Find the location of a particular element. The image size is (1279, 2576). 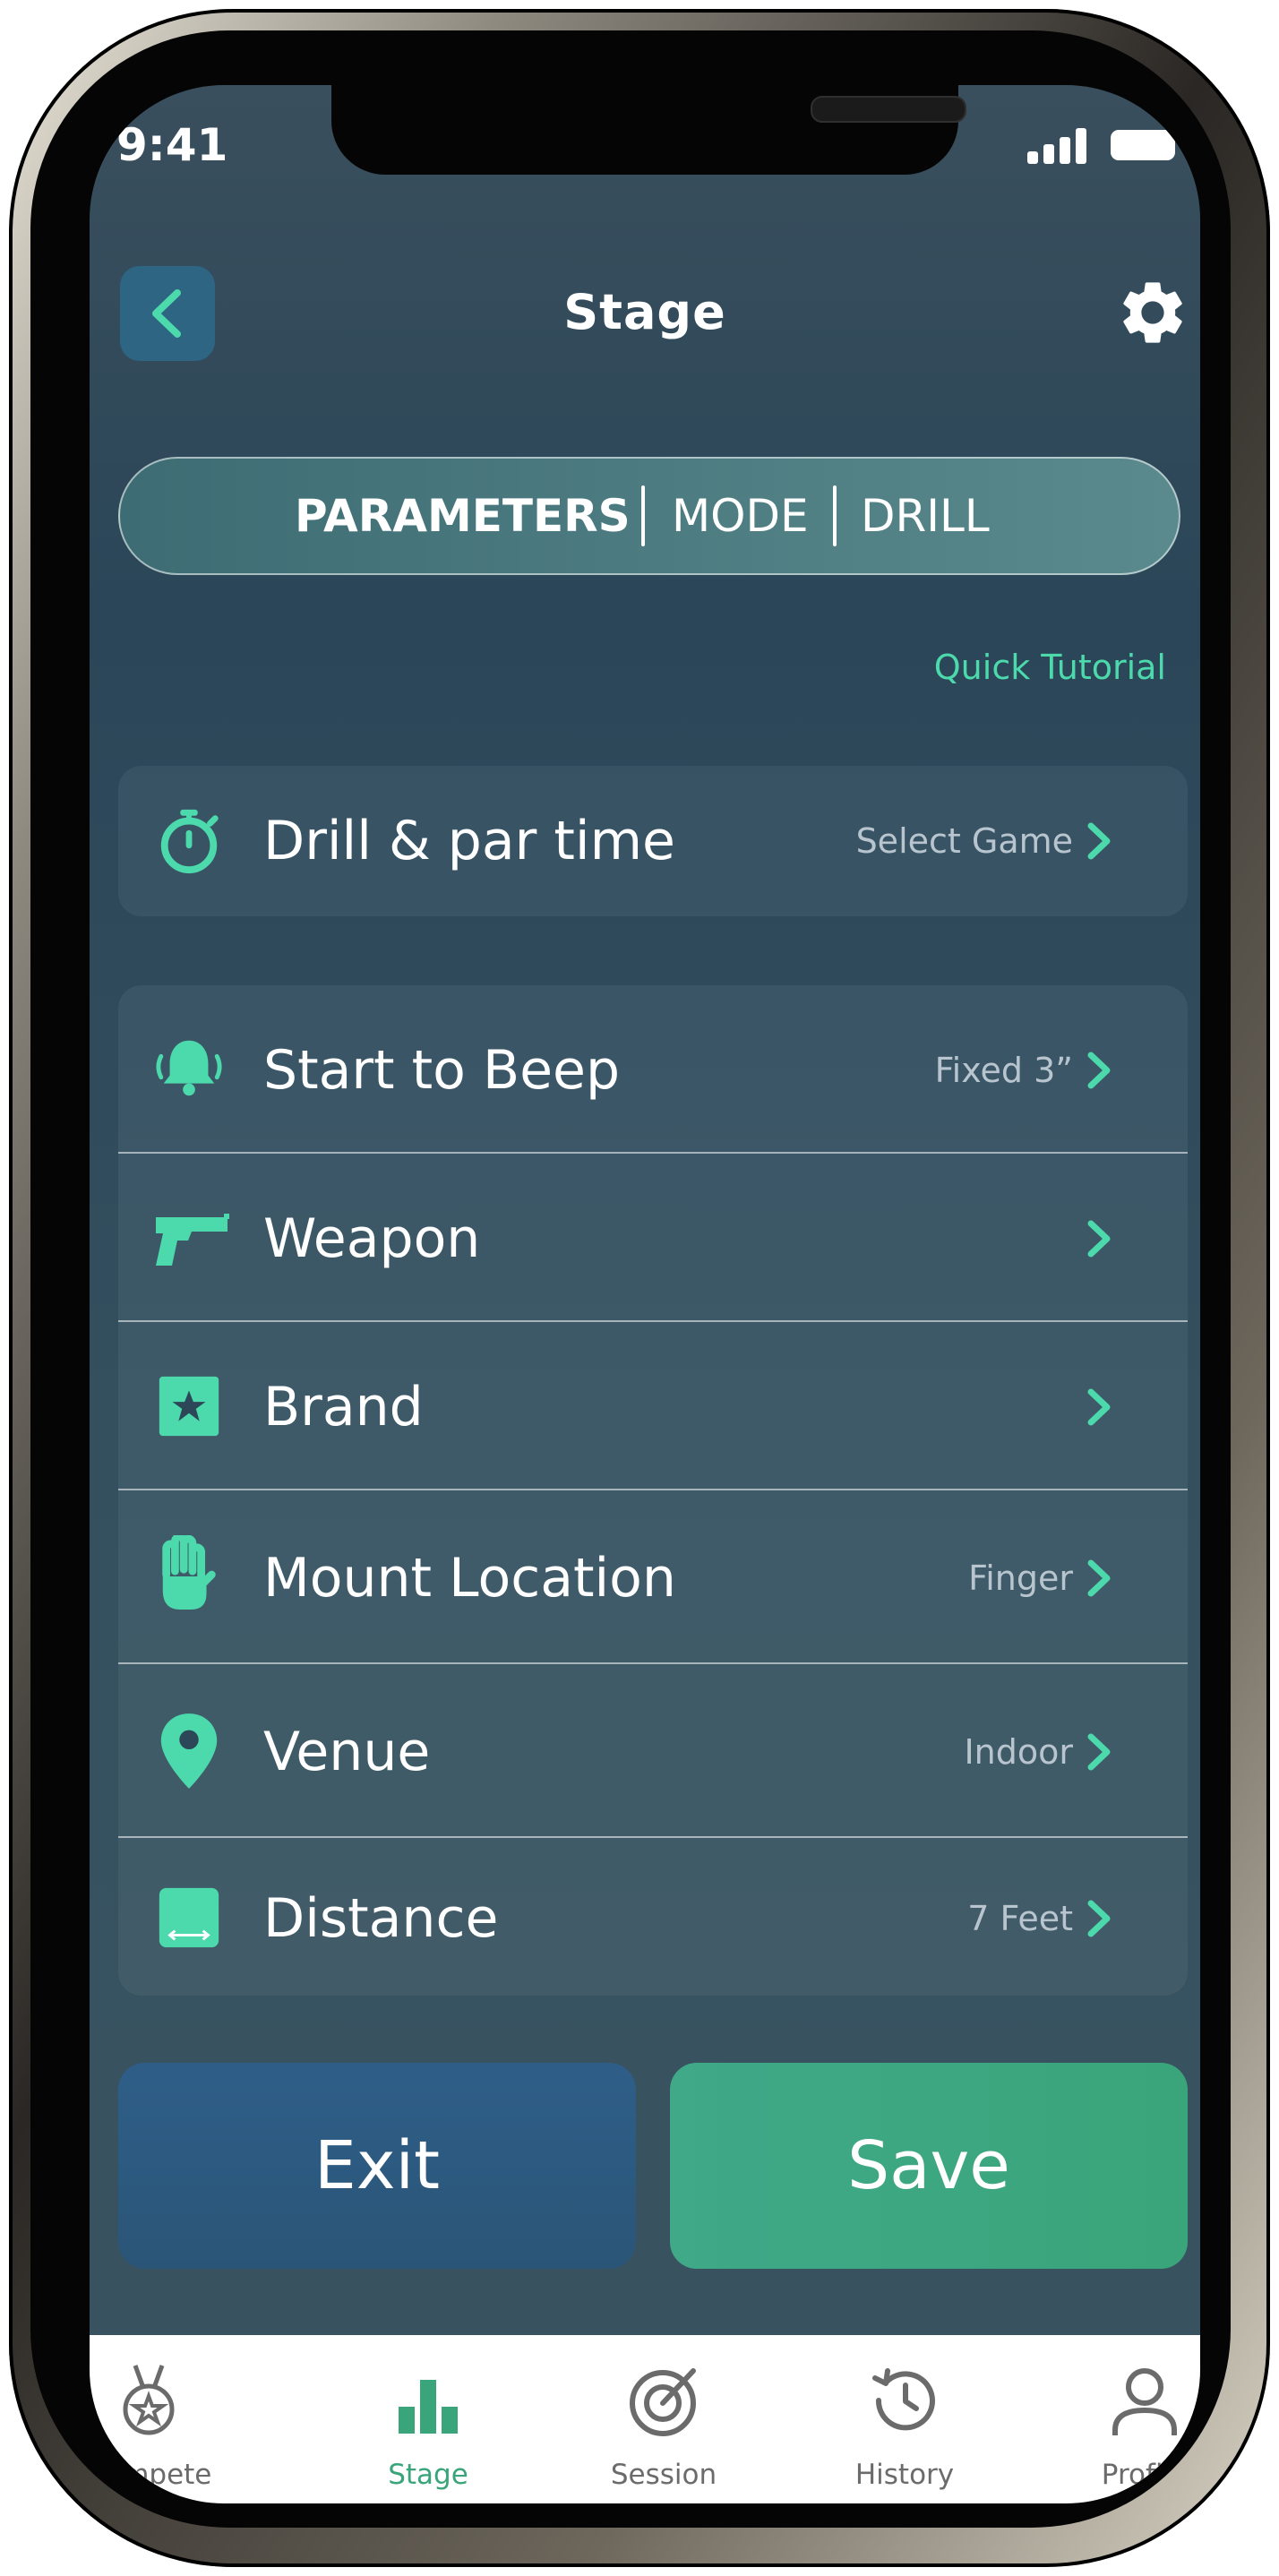

location-pin-icon is located at coordinates (189, 1751).